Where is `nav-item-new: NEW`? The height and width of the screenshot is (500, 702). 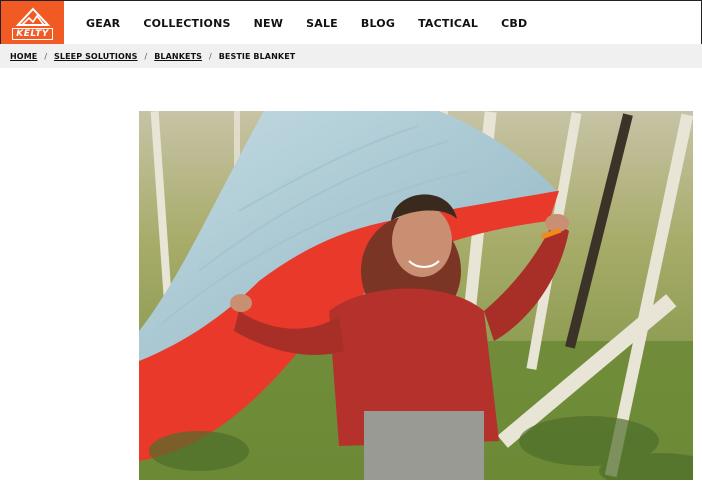 nav-item-new: NEW is located at coordinates (268, 23).